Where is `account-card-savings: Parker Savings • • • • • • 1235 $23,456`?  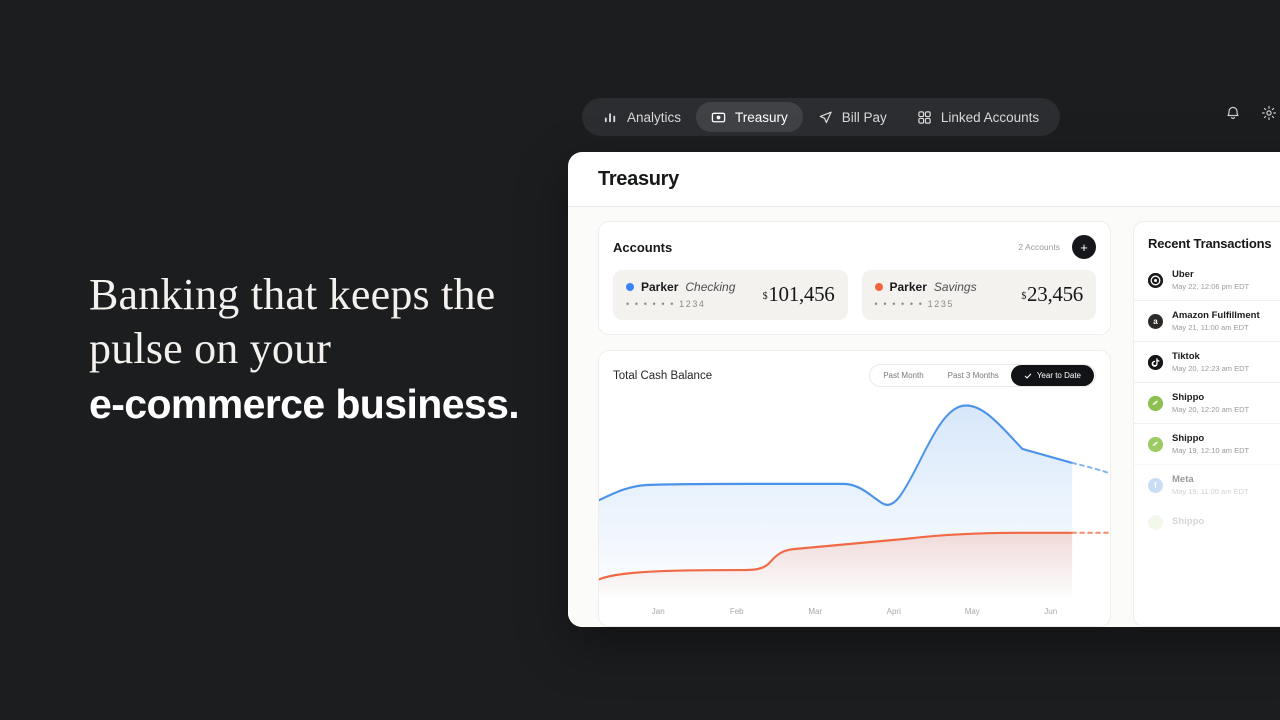
account-card-savings: Parker Savings • • • • • • 1235 $23,456 is located at coordinates (978, 295).